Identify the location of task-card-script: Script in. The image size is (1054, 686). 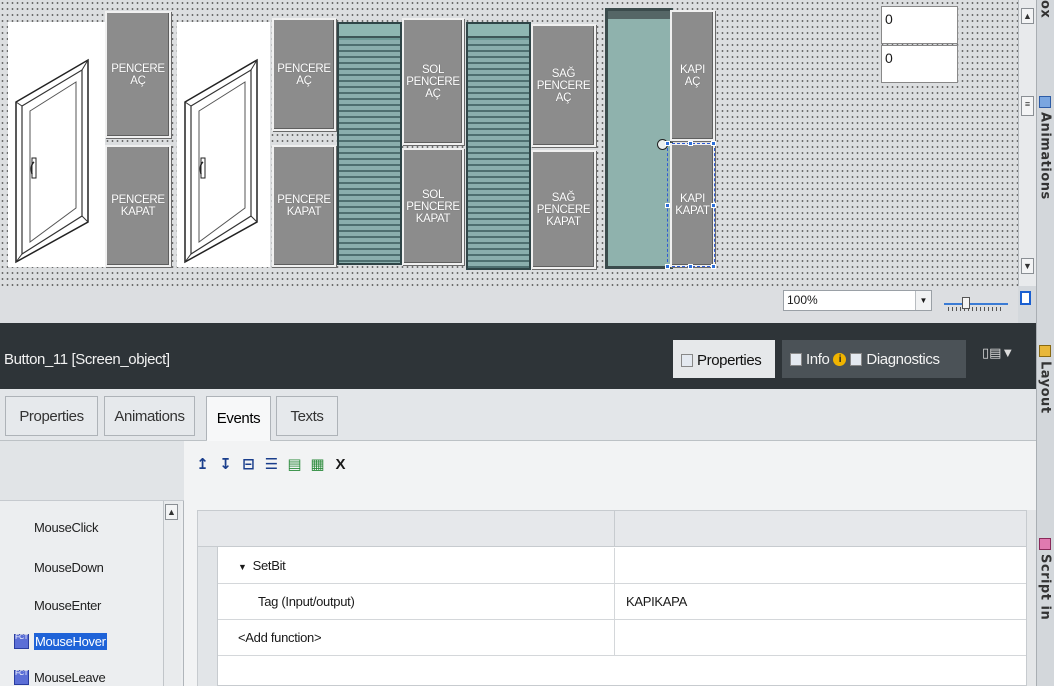
(1045, 612).